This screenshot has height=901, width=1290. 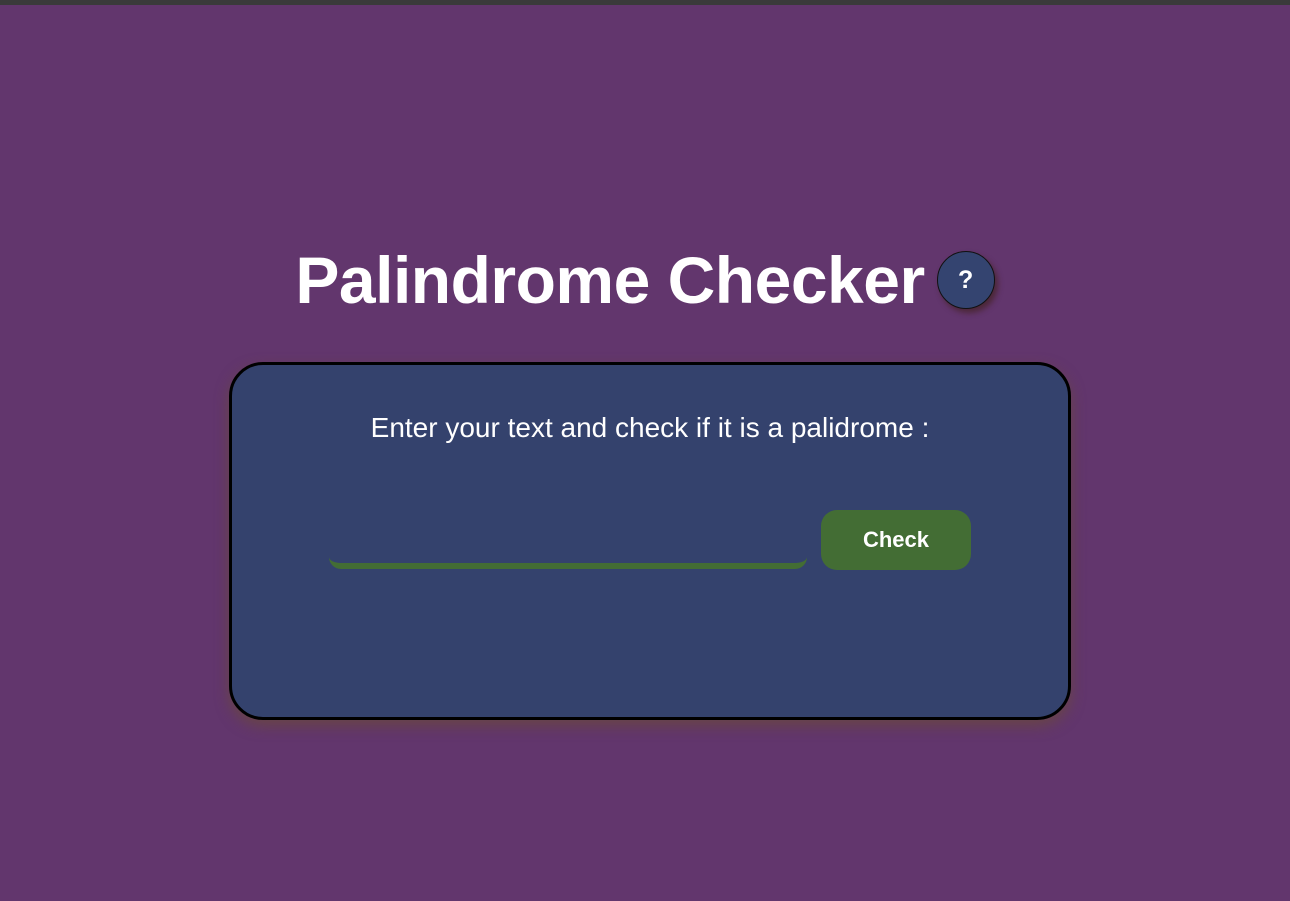 I want to click on page-title: Palindrome Checker, so click(x=610, y=280).